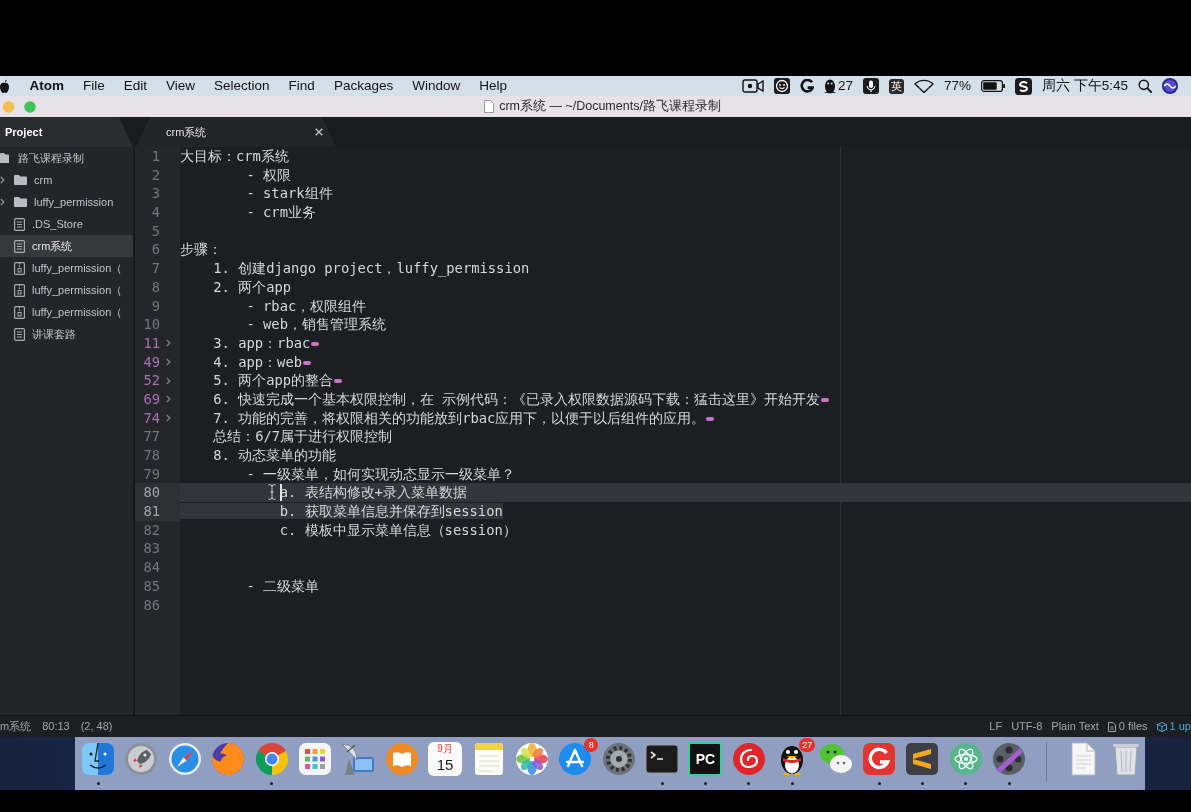 The height and width of the screenshot is (812, 1191). I want to click on menu-item: View, so click(180, 86).